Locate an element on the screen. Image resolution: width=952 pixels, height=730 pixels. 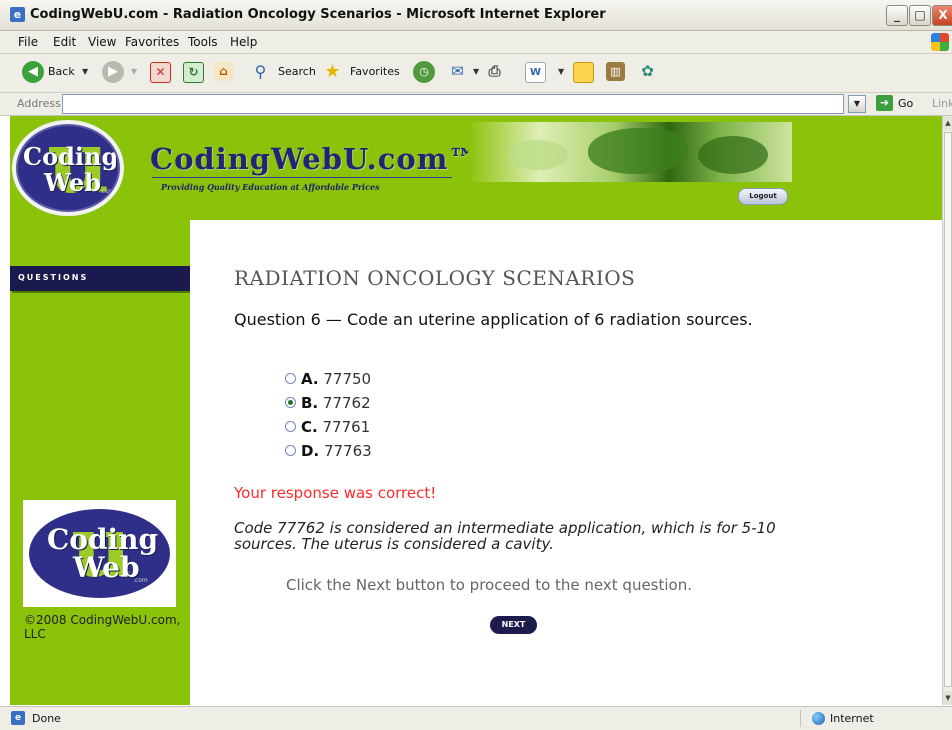
links-label: Link is located at coordinates (942, 103).